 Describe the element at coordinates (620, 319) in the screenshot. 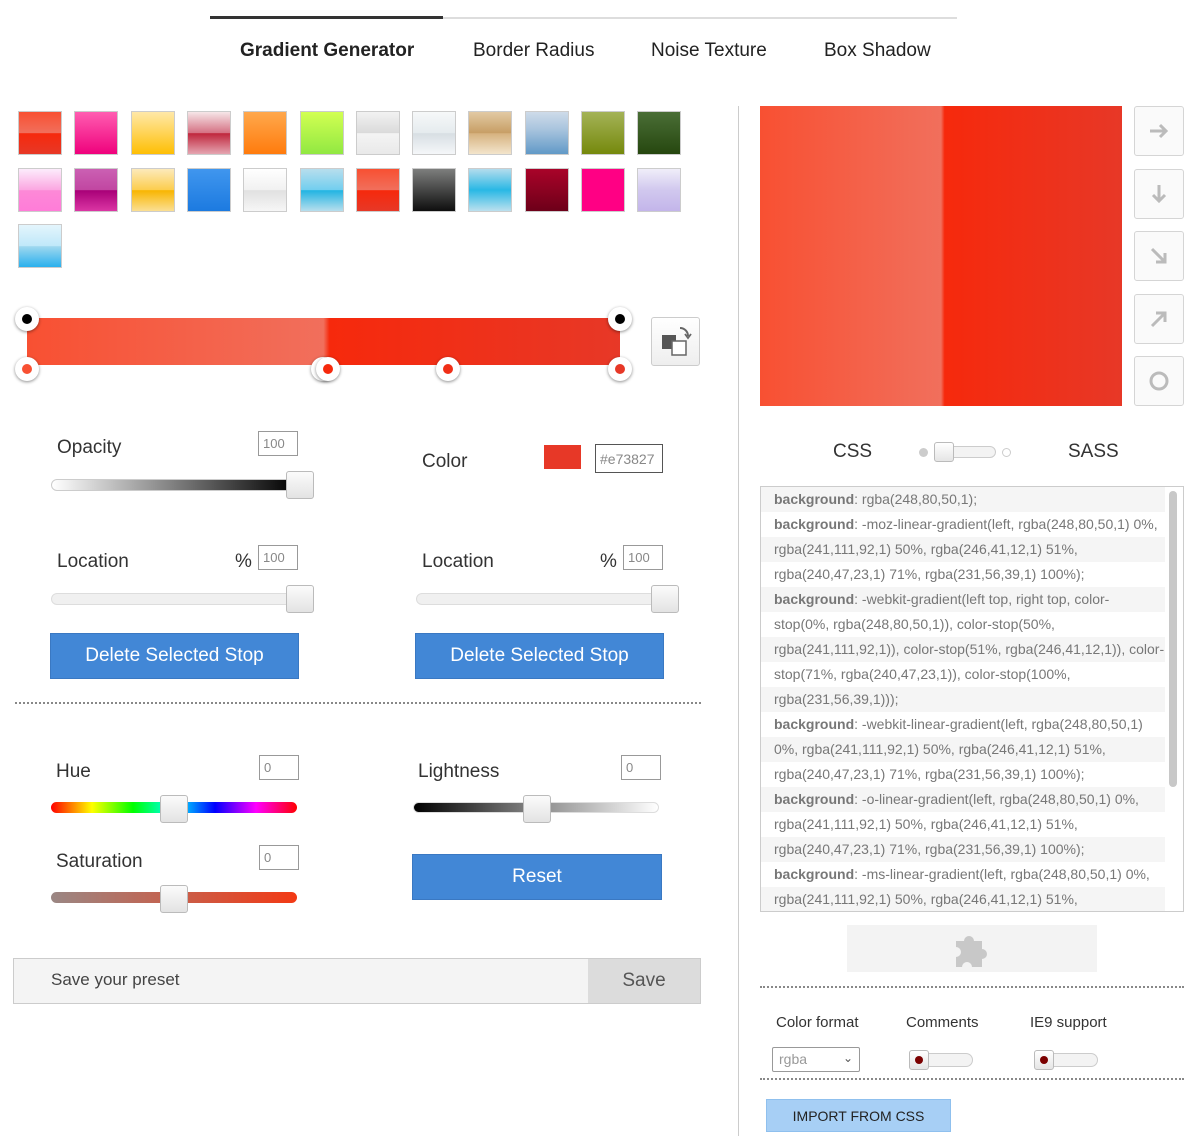

I see `opacity-stop-end` at that location.